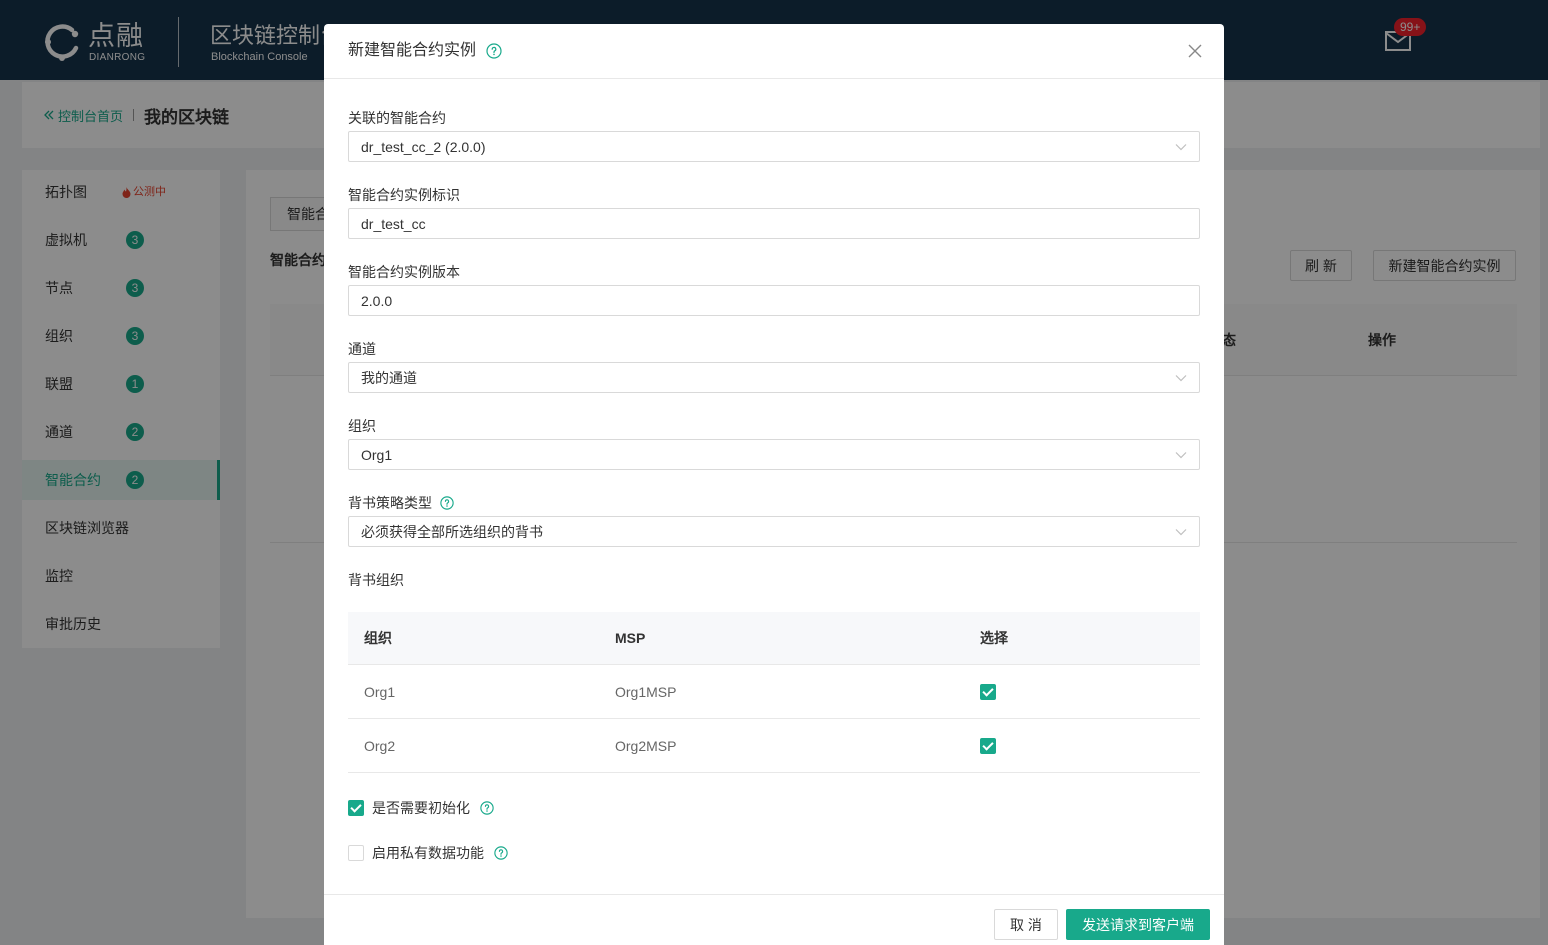  Describe the element at coordinates (774, 830) in the screenshot. I see `options: 是否需要初始化 启用私有数据功能` at that location.